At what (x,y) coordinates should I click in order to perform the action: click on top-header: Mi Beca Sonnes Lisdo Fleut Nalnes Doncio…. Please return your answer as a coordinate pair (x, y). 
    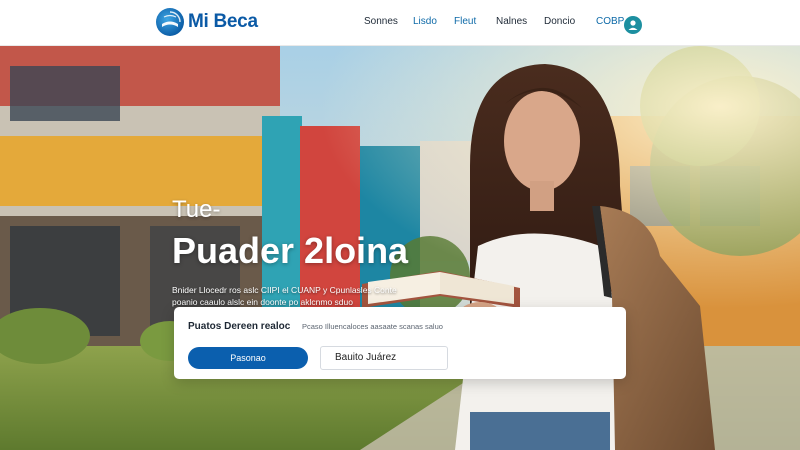
    Looking at the image, I should click on (400, 23).